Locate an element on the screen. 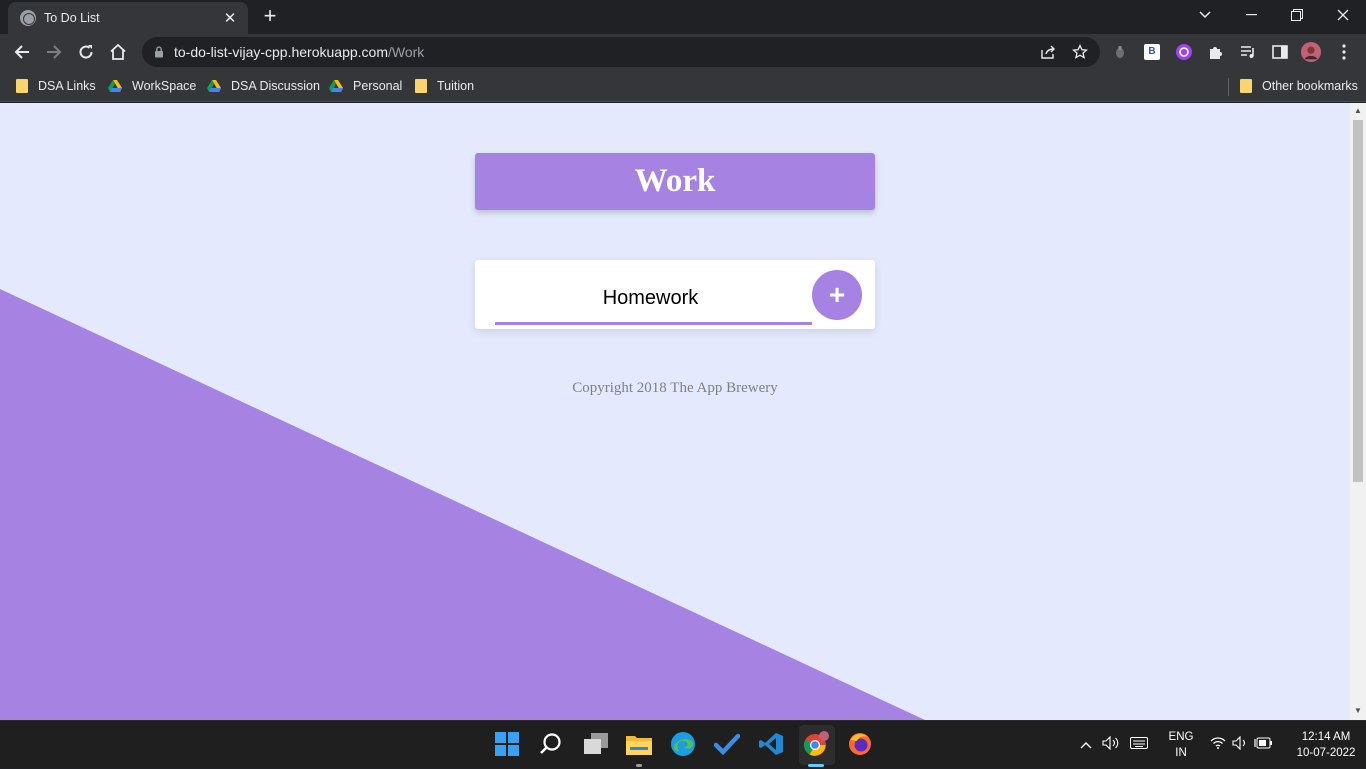  footer-copyright: Copyright 2018 The App Brewery is located at coordinates (675, 388).